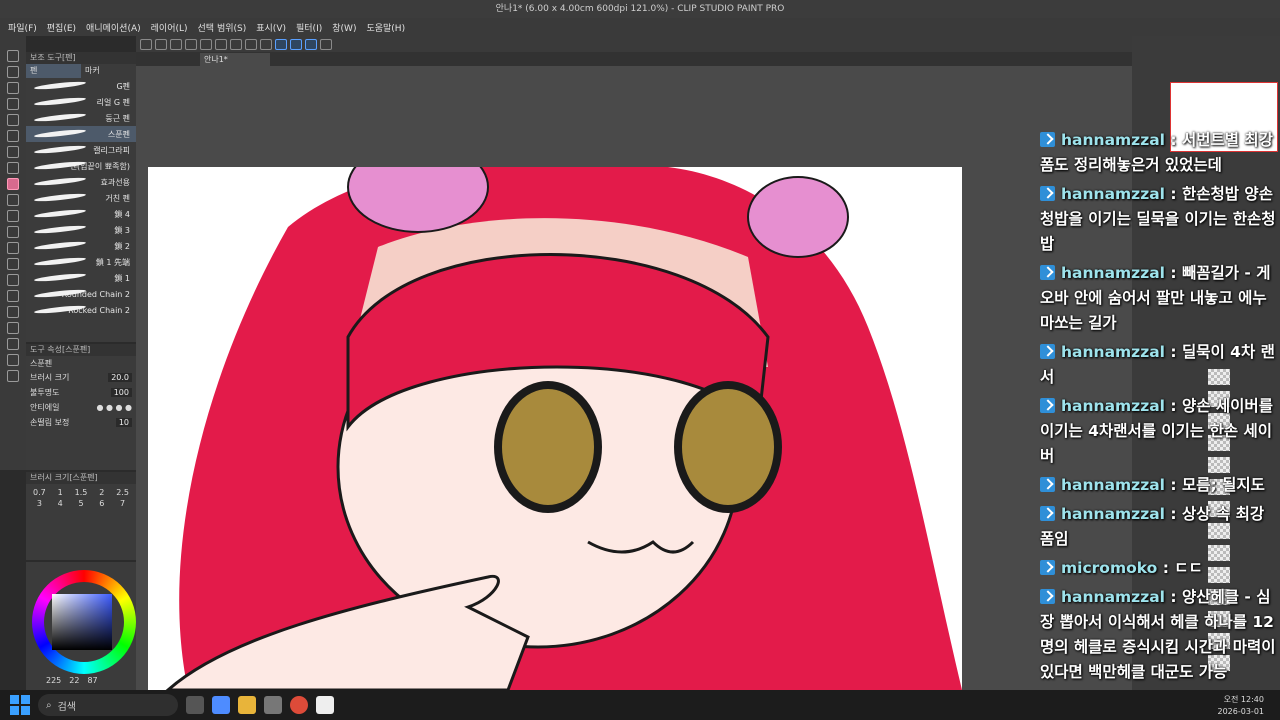  Describe the element at coordinates (221, 44) in the screenshot. I see `selection-icon` at that location.